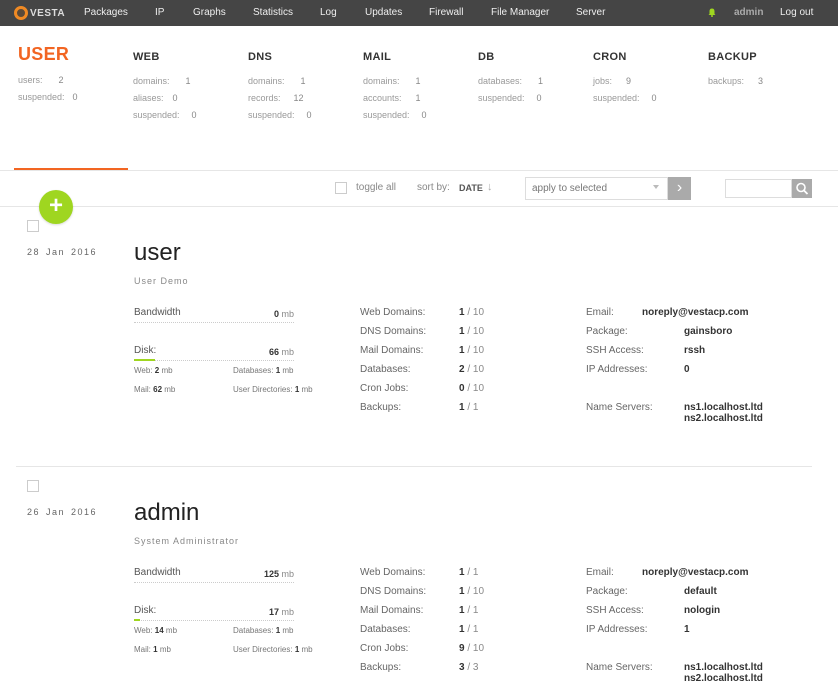 Image resolution: width=838 pixels, height=693 pixels. Describe the element at coordinates (617, 629) in the screenshot. I see `info-label: IP Addresses:` at that location.